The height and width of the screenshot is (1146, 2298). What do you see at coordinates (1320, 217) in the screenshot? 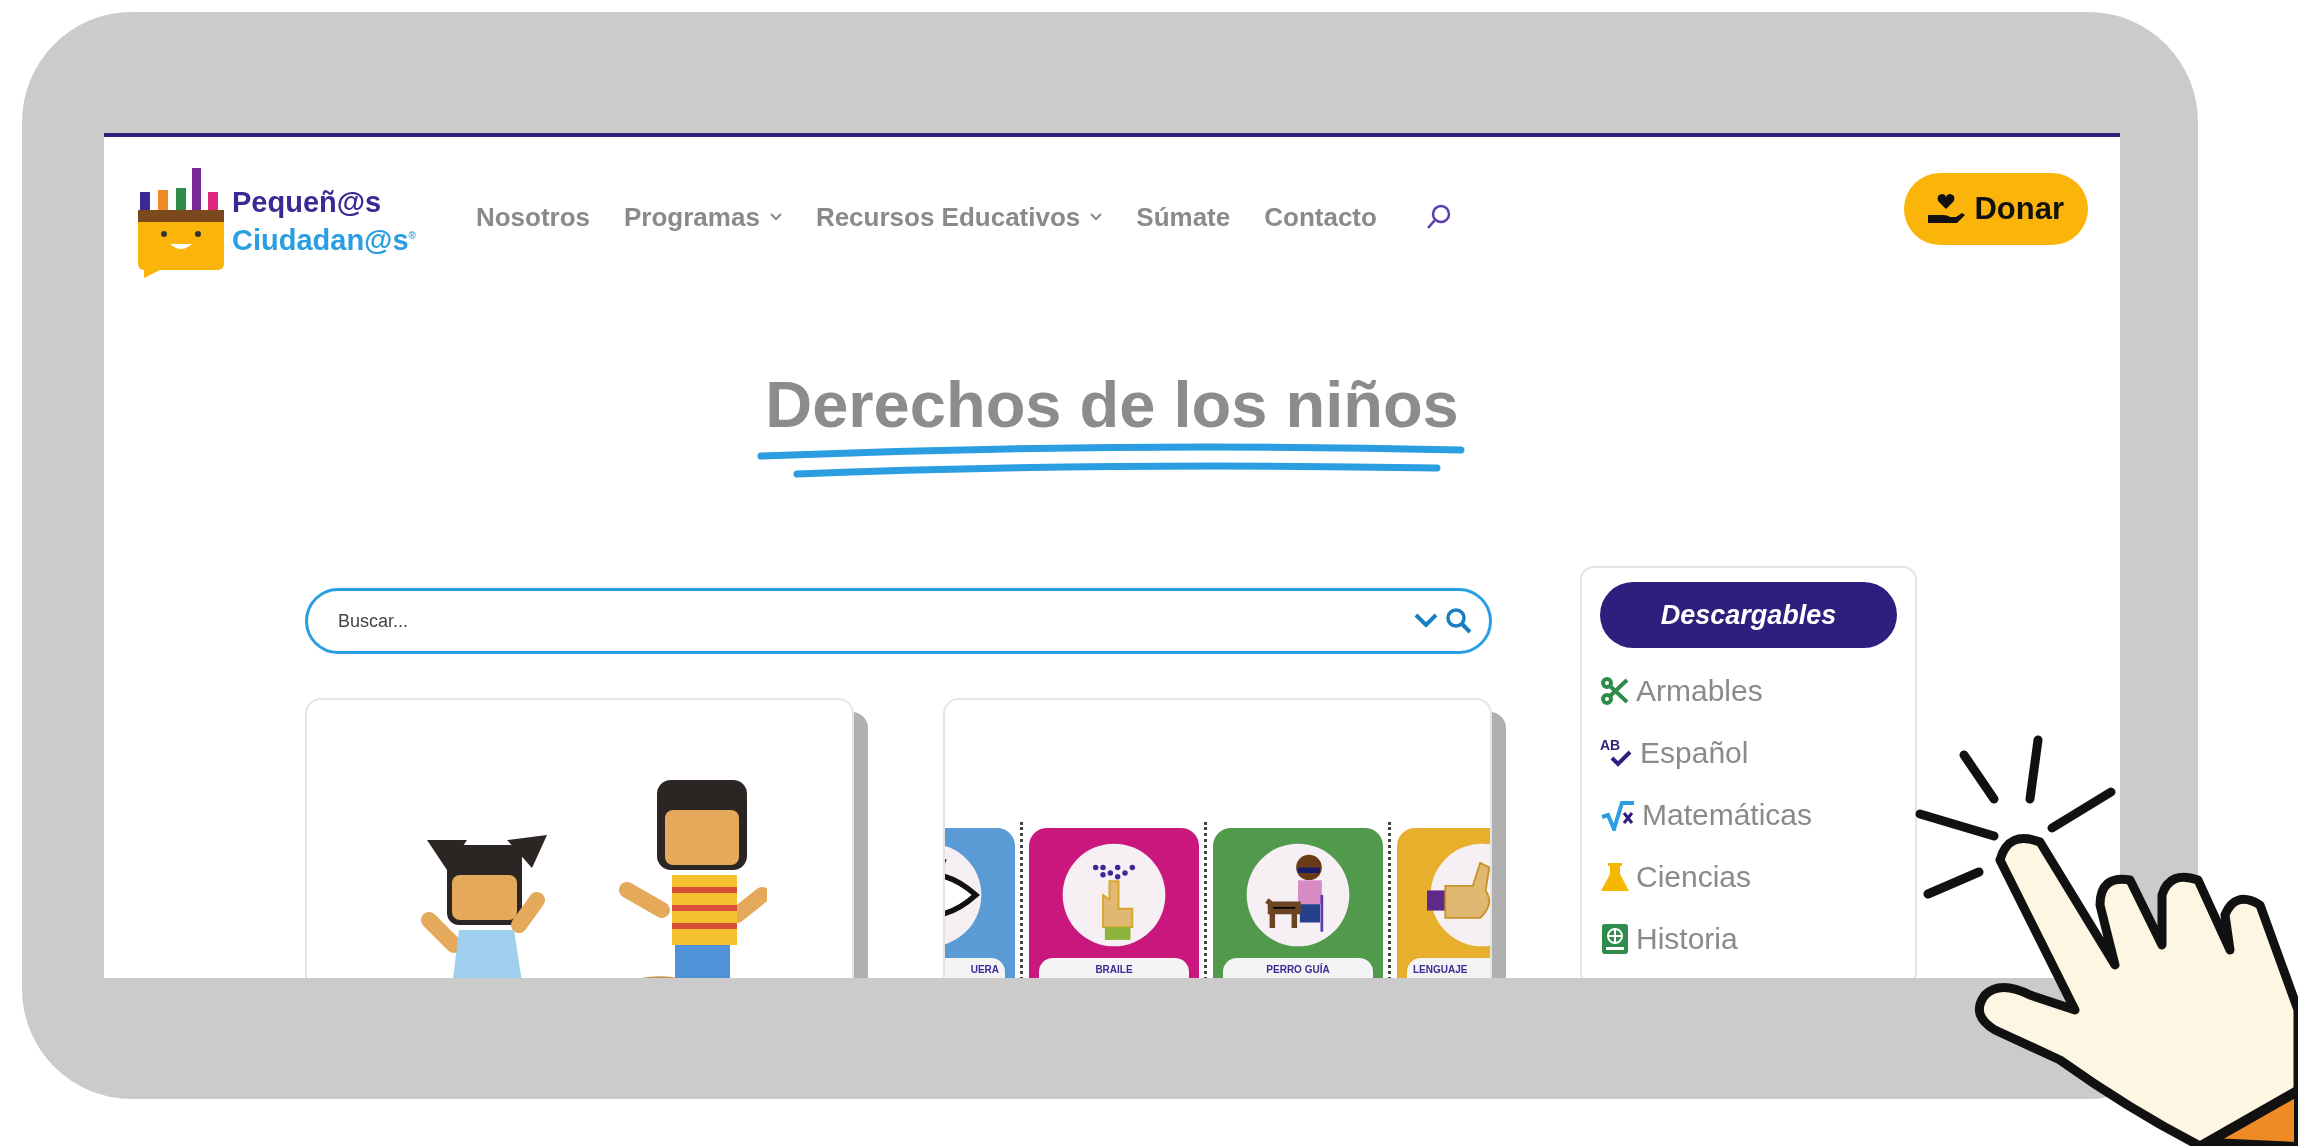
I see `nav-link: Contacto` at bounding box center [1320, 217].